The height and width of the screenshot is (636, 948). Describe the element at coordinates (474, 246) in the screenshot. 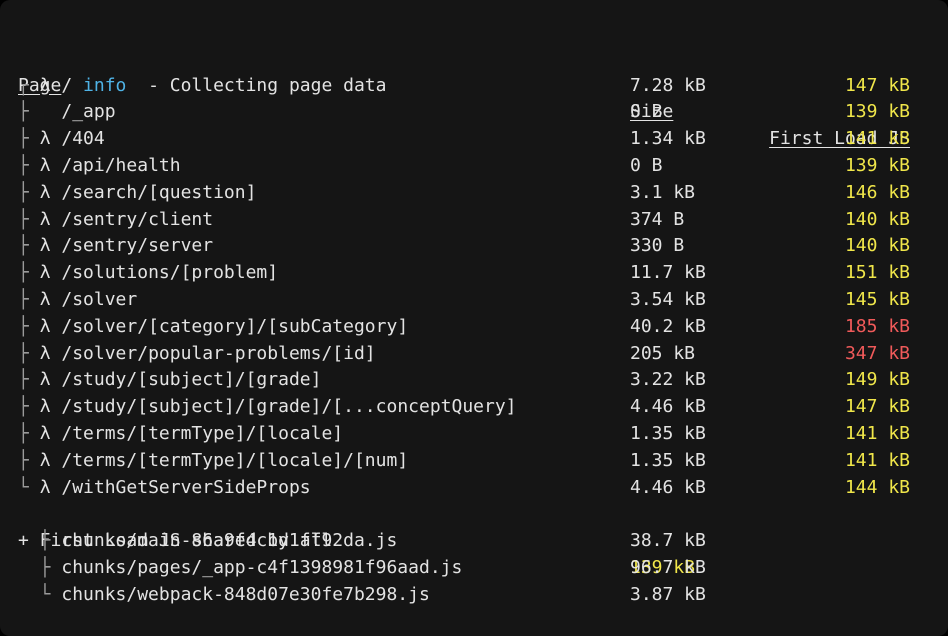

I see `page-row: ├ λ /sentry/server 330 B 140 kB` at that location.